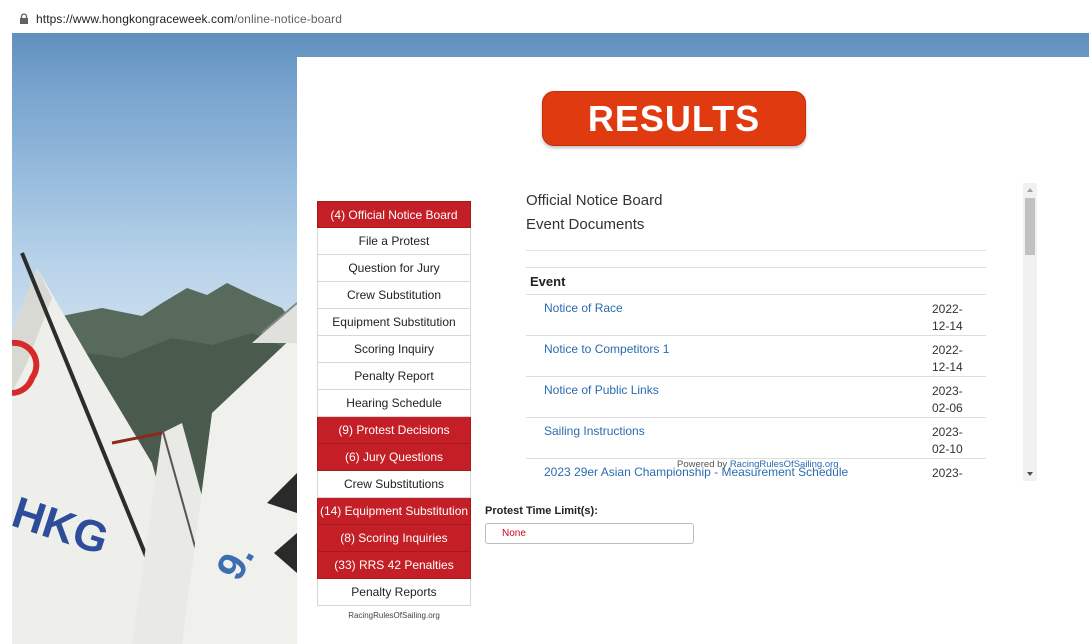  What do you see at coordinates (394, 565) in the screenshot?
I see `menu-item: (33) RRS 42 Penalties` at bounding box center [394, 565].